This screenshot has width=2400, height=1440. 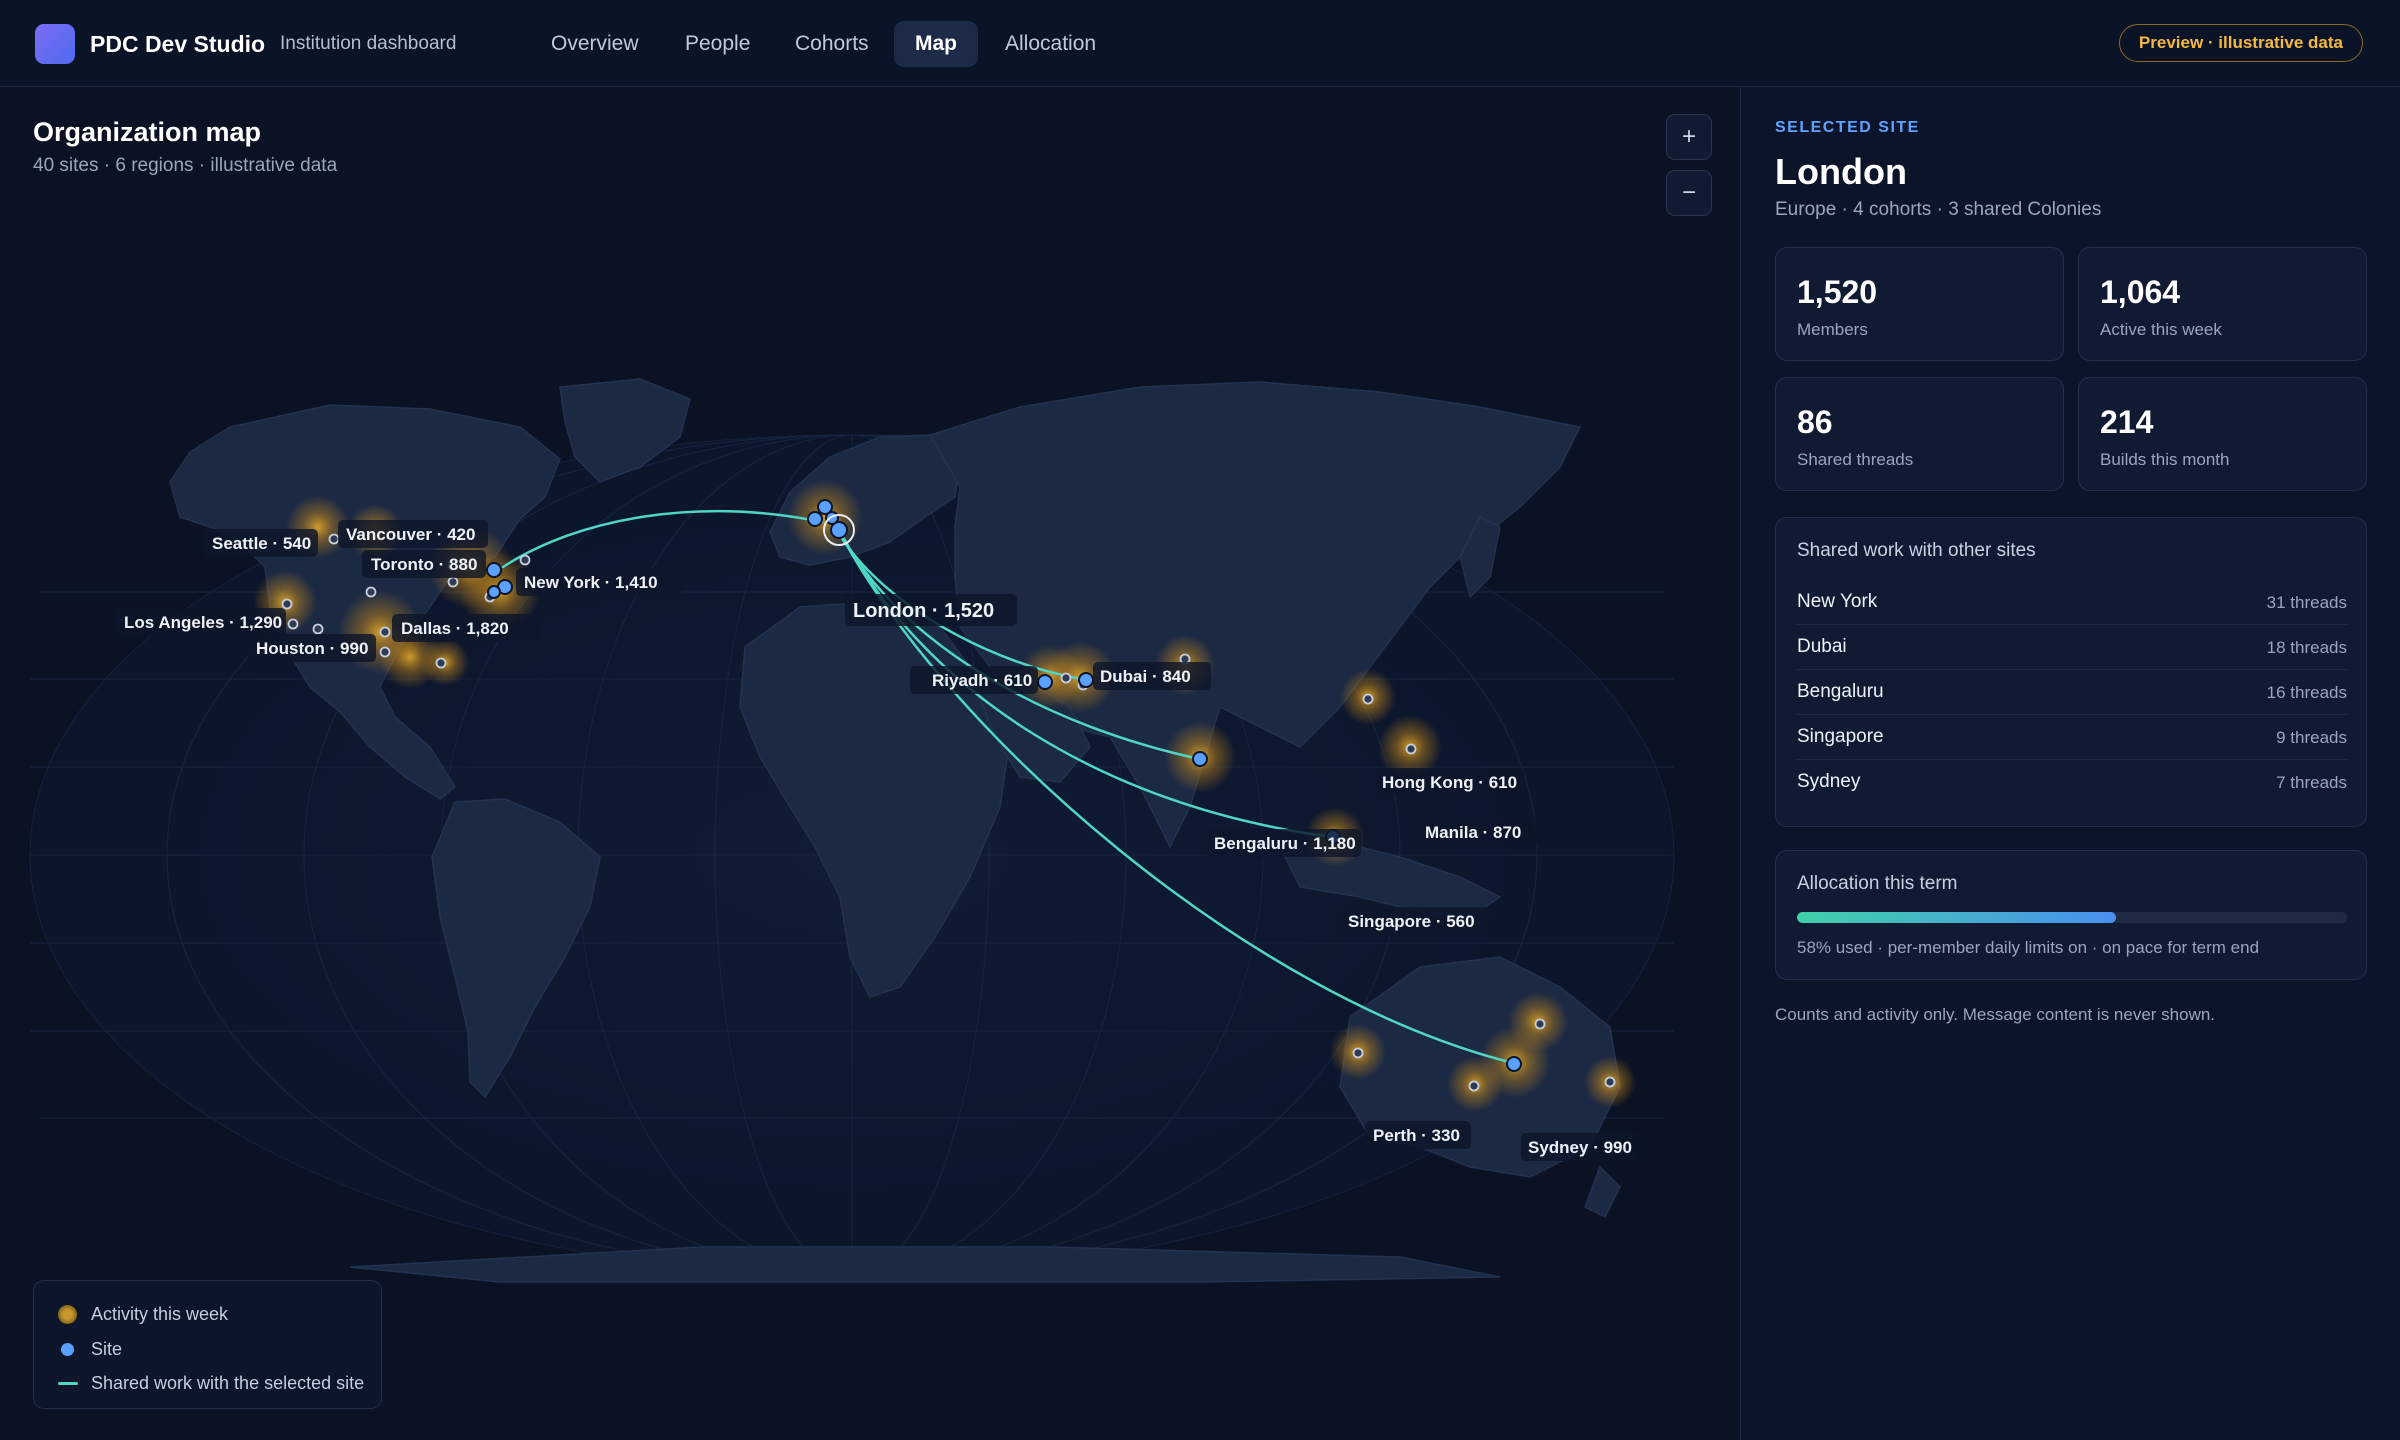 What do you see at coordinates (1602, 1192) in the screenshot?
I see `landmass-new-zealand` at bounding box center [1602, 1192].